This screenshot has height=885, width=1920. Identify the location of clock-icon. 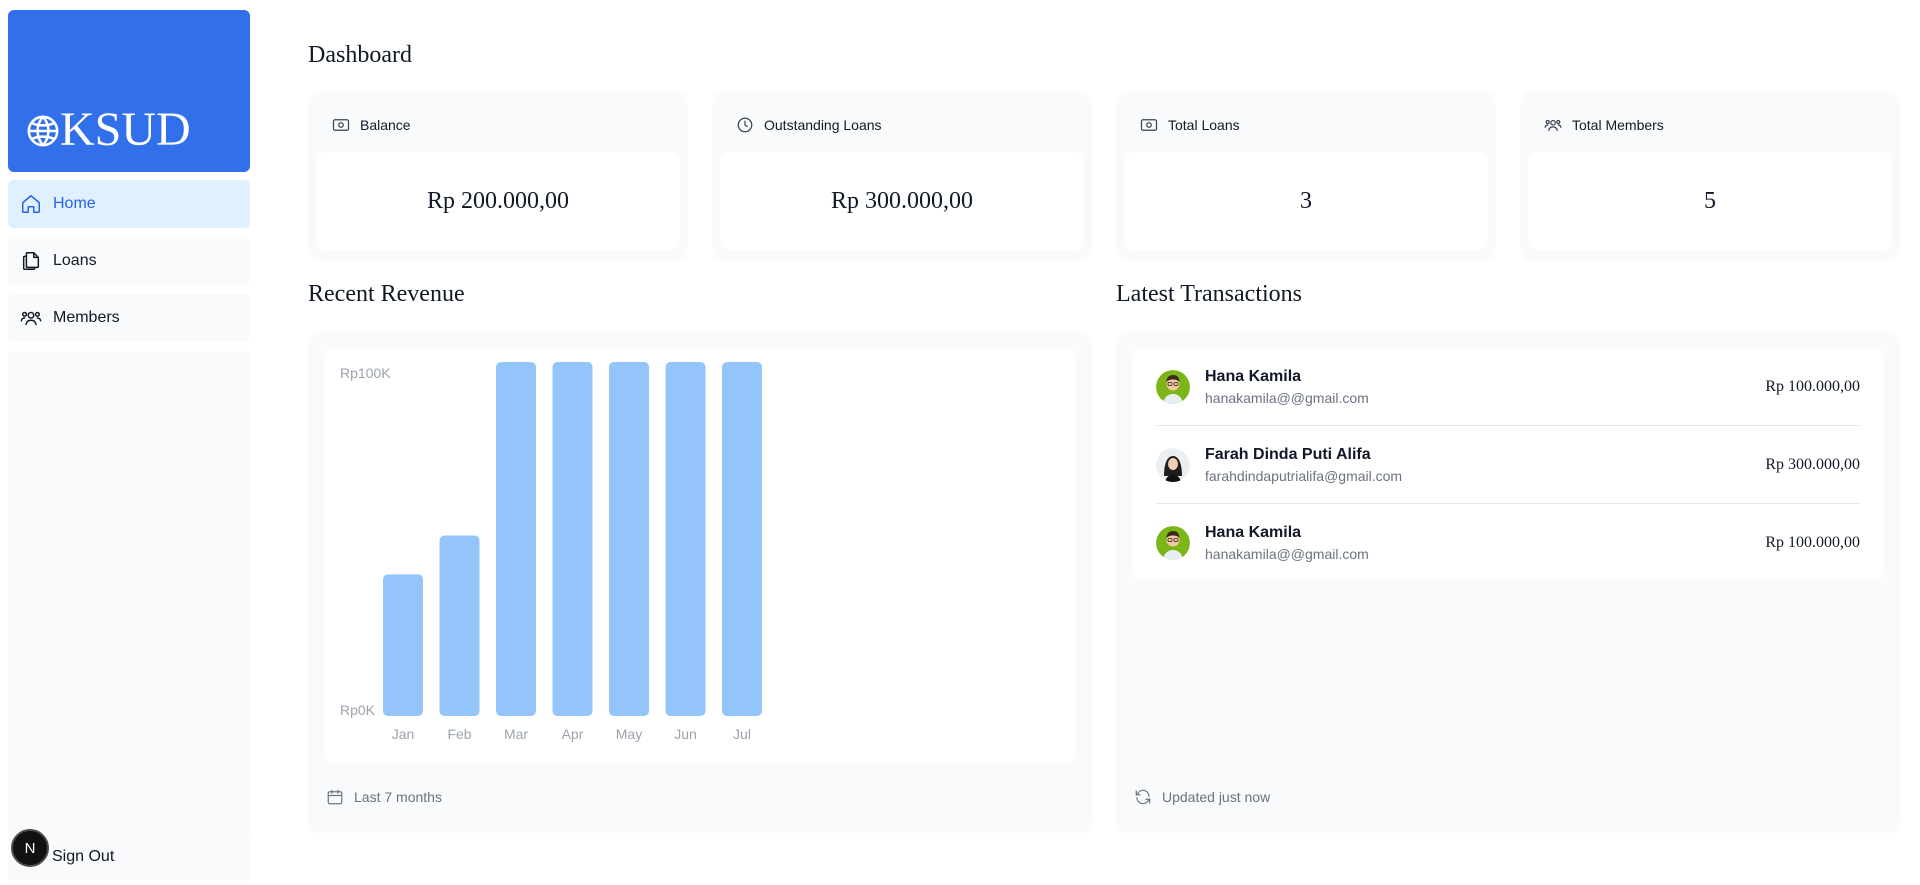
(745, 125).